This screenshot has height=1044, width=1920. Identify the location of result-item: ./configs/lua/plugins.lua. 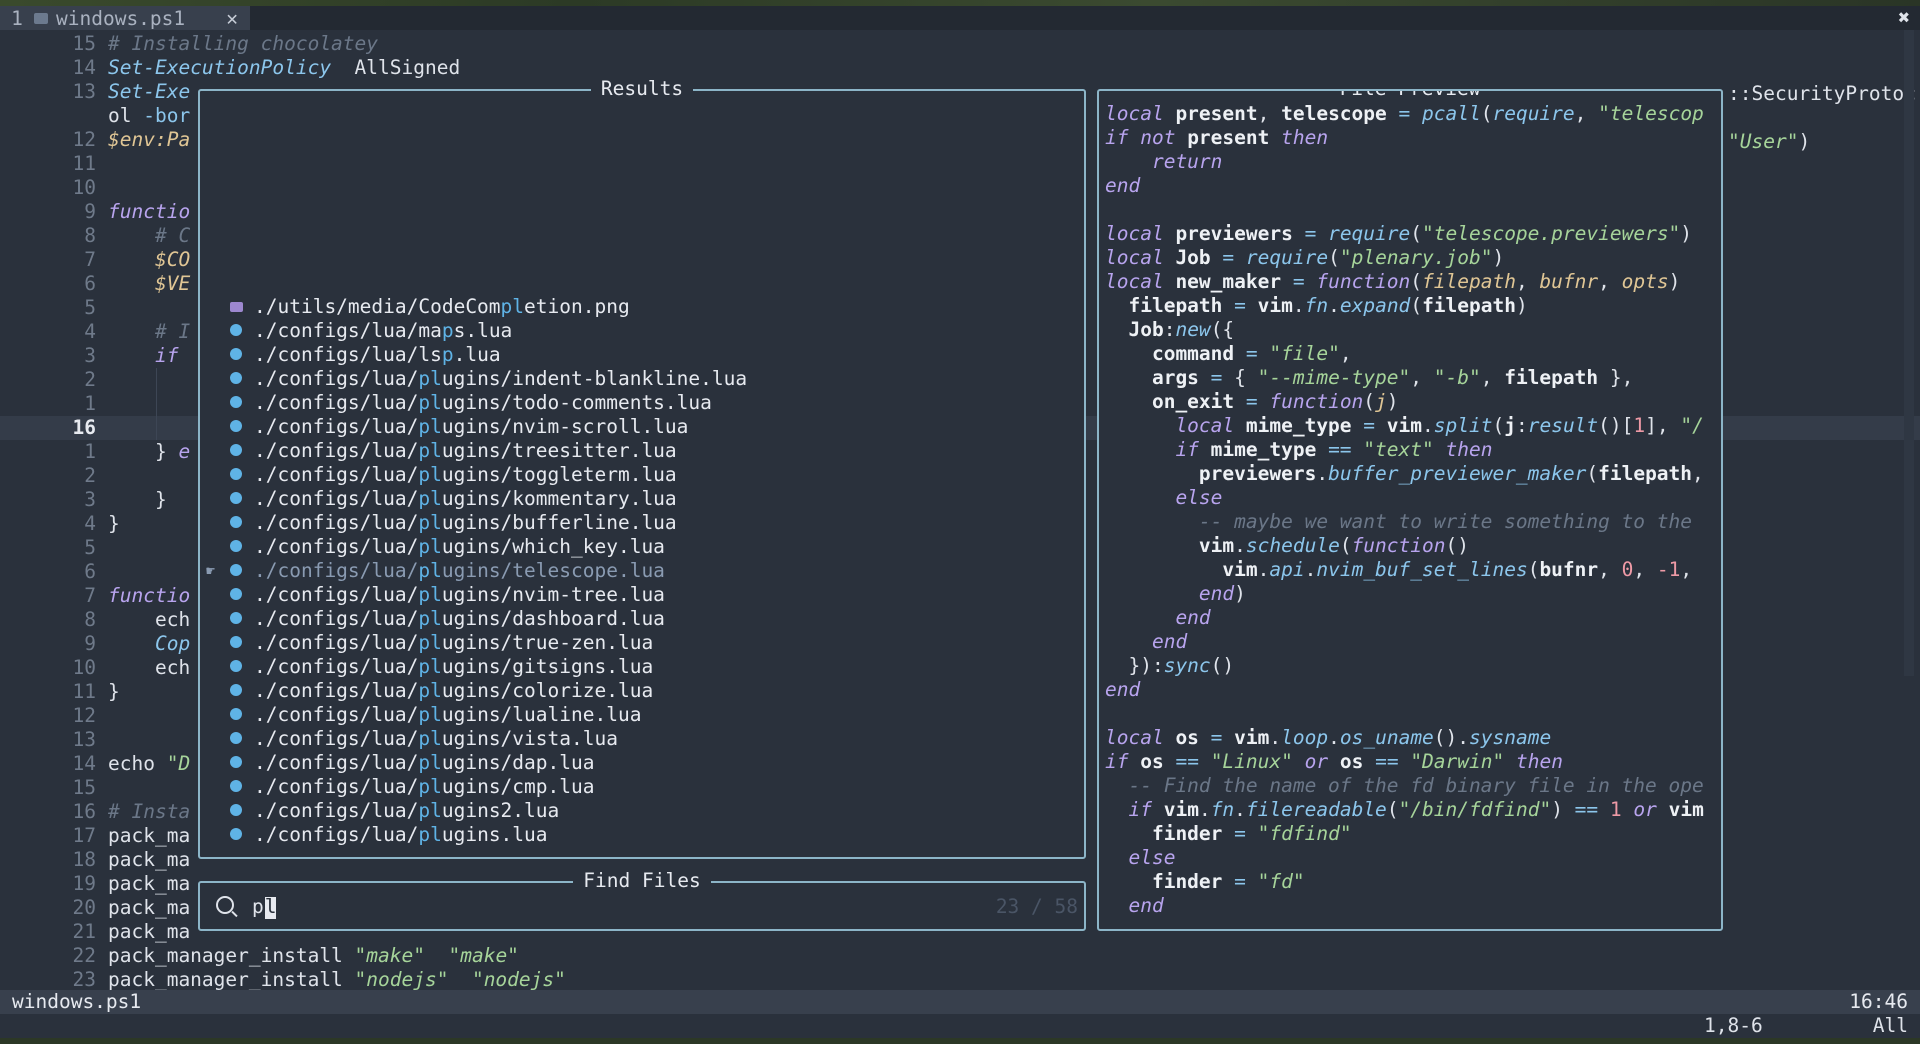
(473, 835).